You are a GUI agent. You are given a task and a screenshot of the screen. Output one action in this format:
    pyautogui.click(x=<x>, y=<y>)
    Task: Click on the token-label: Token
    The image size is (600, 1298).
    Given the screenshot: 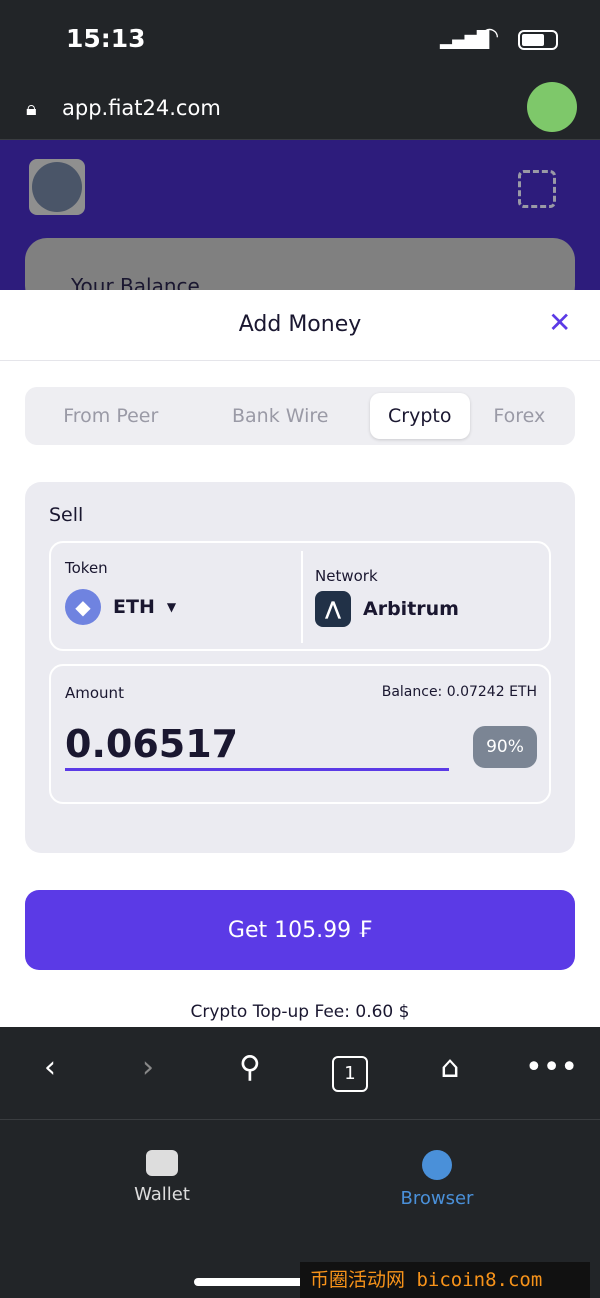 What is the action you would take?
    pyautogui.click(x=86, y=568)
    